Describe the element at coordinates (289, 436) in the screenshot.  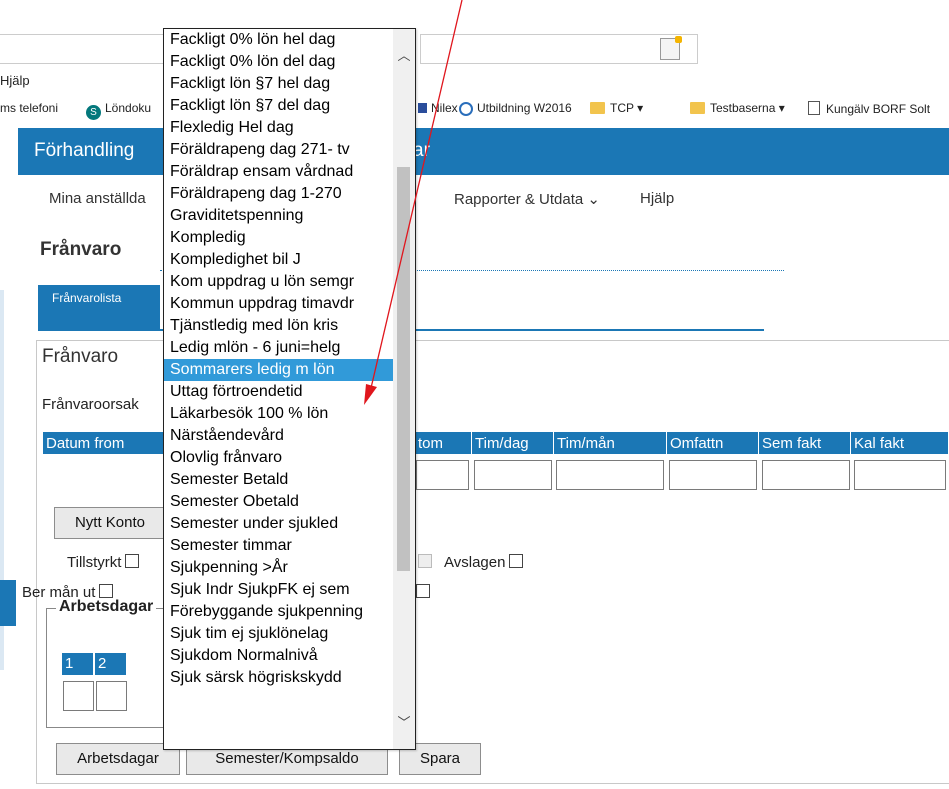
I see `dropdown-option: Närståendevård` at that location.